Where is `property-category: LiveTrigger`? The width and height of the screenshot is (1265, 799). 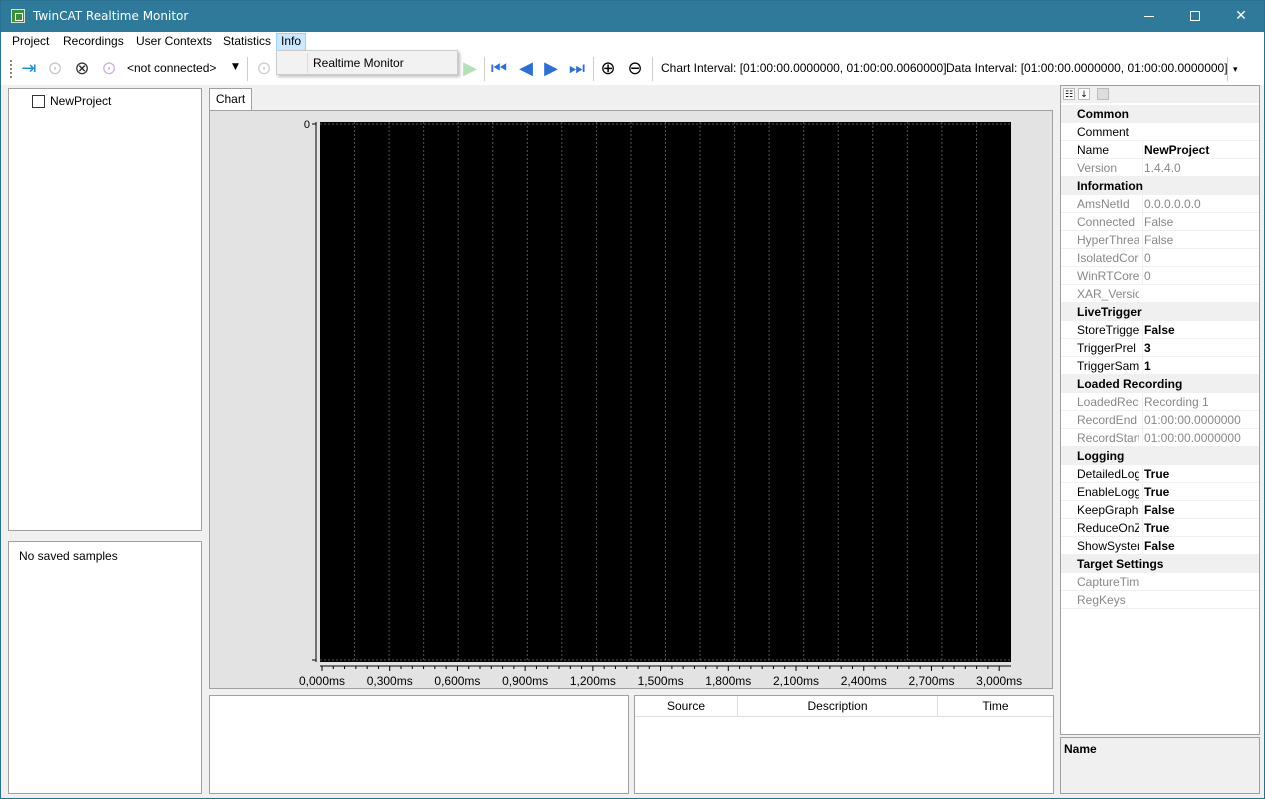
property-category: LiveTrigger is located at coordinates (1160, 312).